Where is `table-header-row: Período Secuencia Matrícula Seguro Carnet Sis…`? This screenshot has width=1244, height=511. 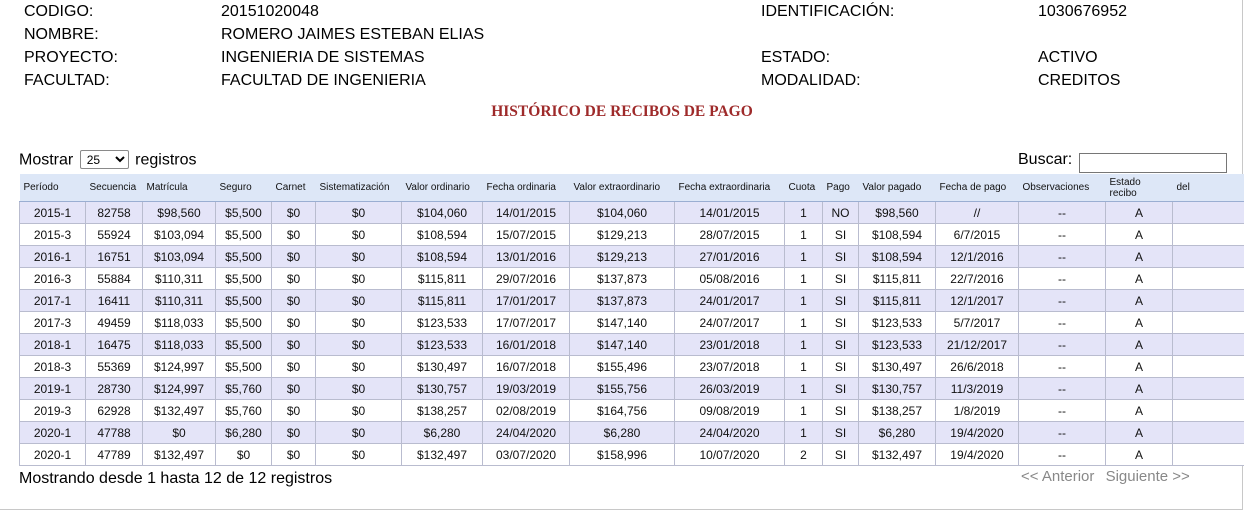 table-header-row: Período Secuencia Matrícula Seguro Carnet Sis… is located at coordinates (631, 188).